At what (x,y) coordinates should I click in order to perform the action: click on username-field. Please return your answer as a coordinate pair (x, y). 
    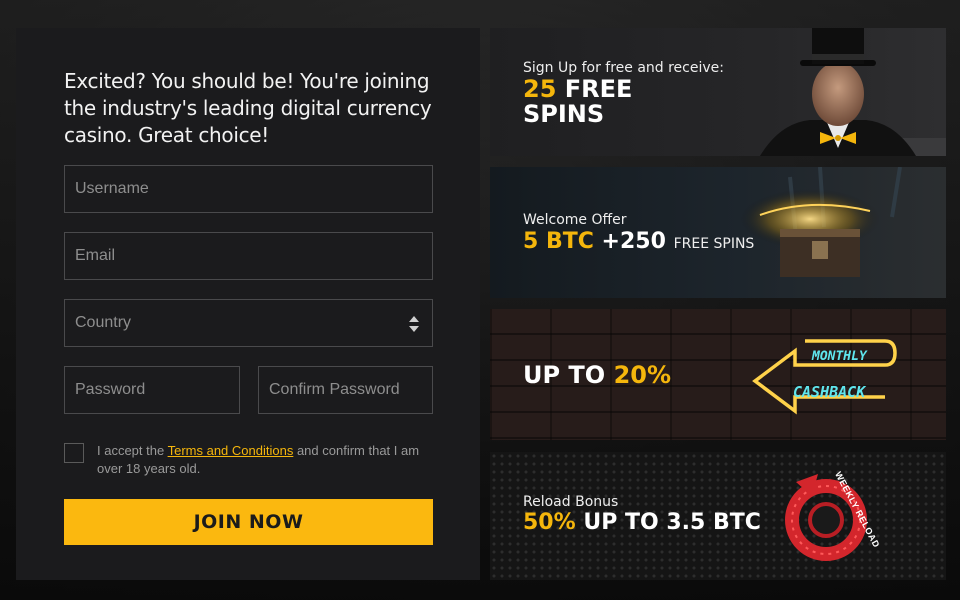
    Looking at the image, I should click on (248, 189).